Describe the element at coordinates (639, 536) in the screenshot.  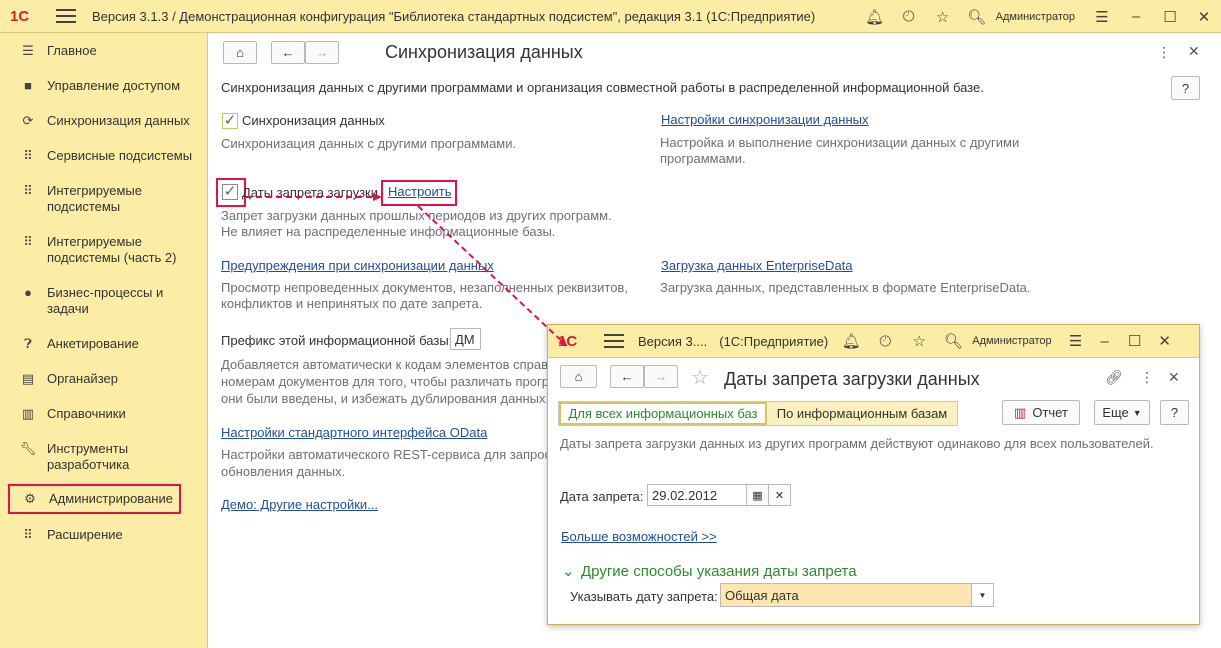
I see `more-options-link: Больше возможностей >>` at that location.